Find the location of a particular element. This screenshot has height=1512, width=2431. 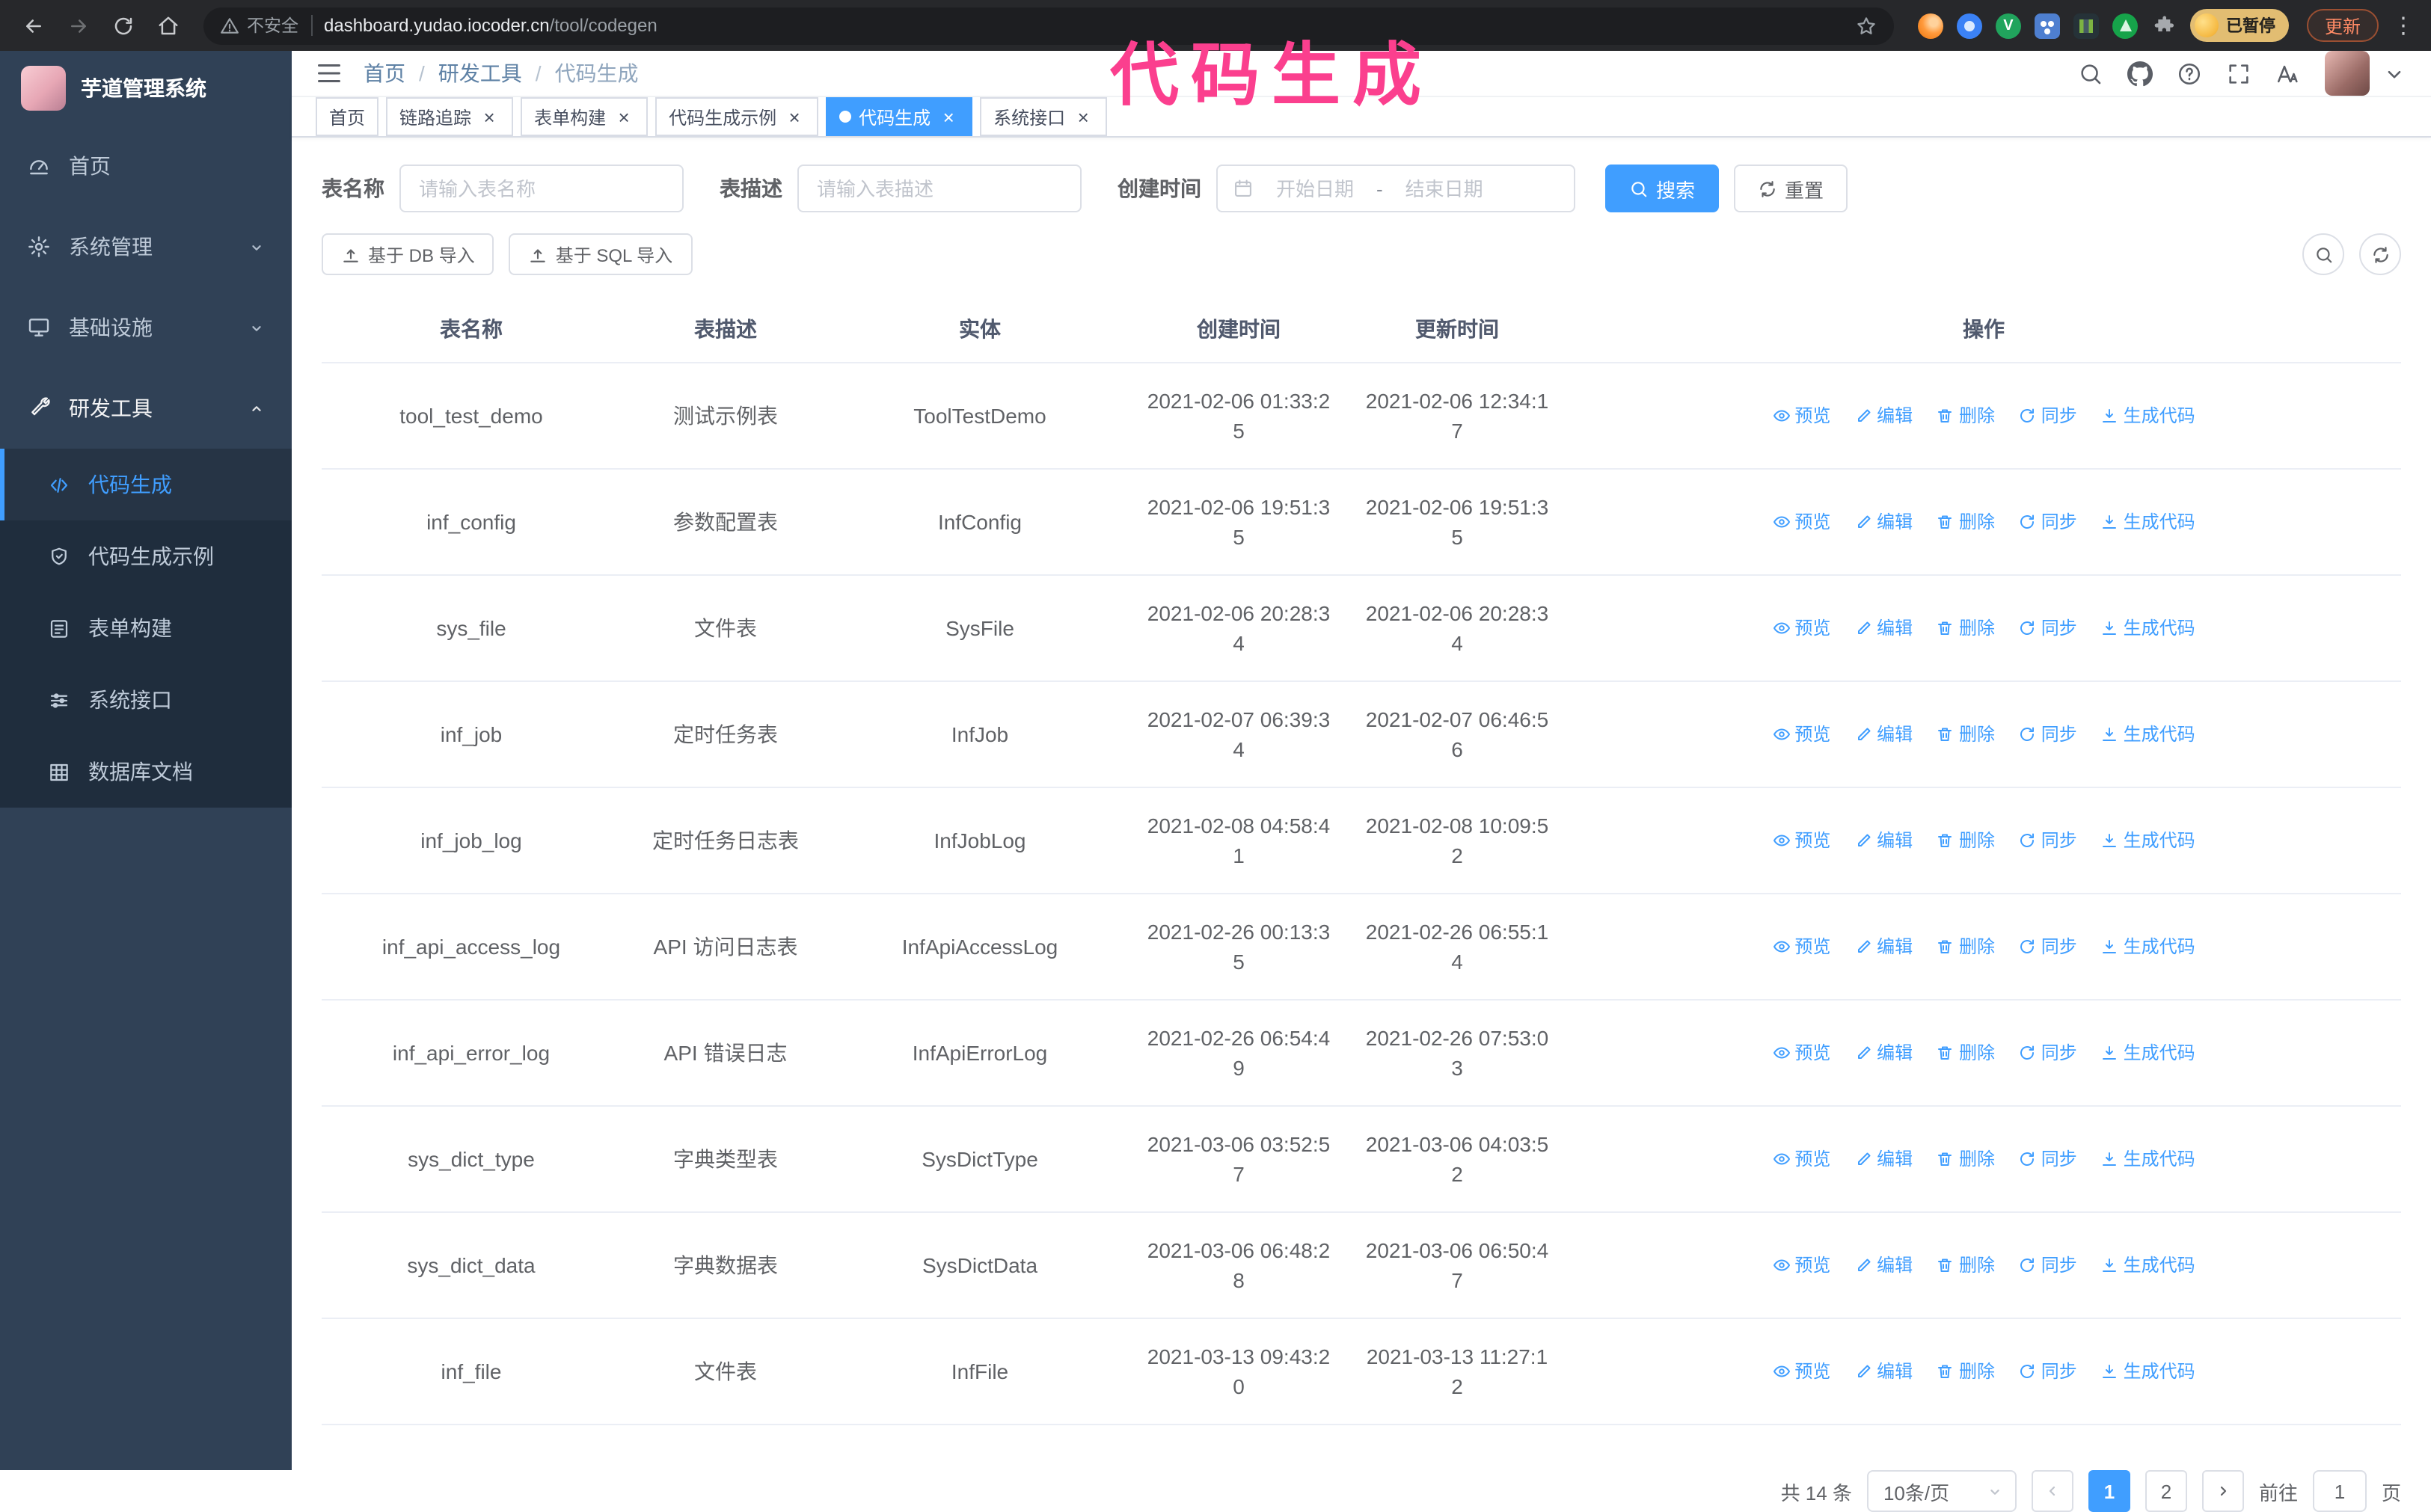

table-name-input is located at coordinates (541, 188).